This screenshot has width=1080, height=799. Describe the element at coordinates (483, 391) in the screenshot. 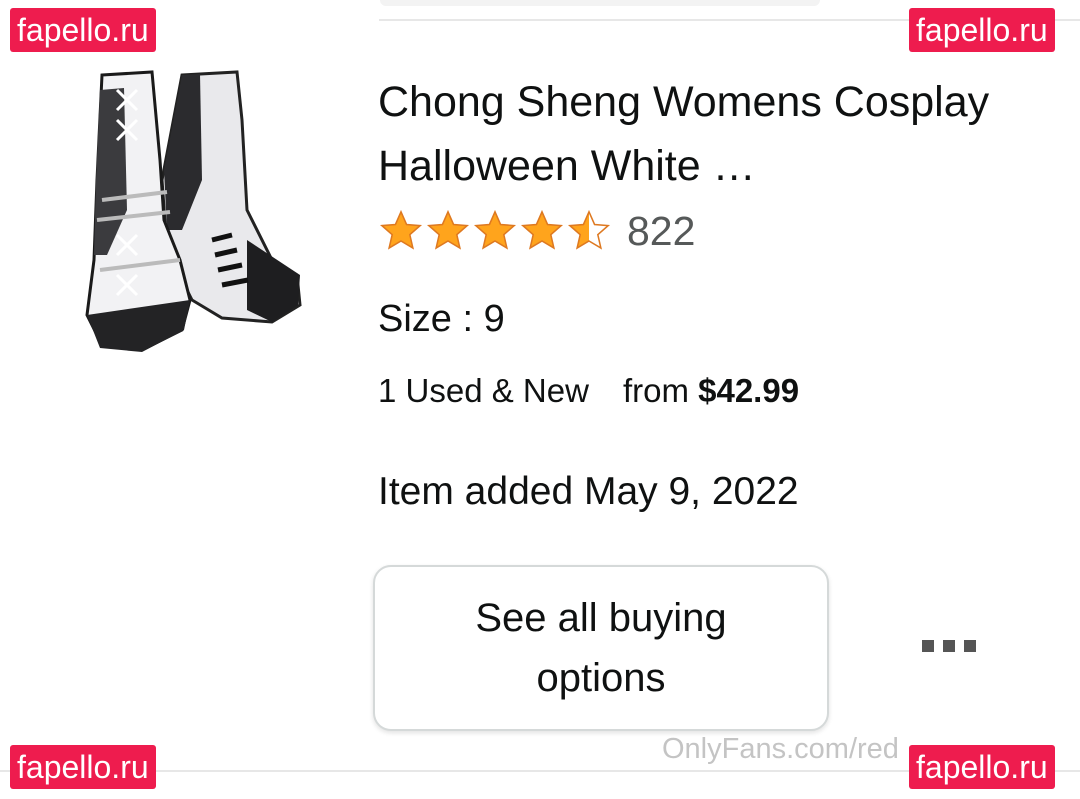

I see `used-new-offers: 1 Used & New` at that location.